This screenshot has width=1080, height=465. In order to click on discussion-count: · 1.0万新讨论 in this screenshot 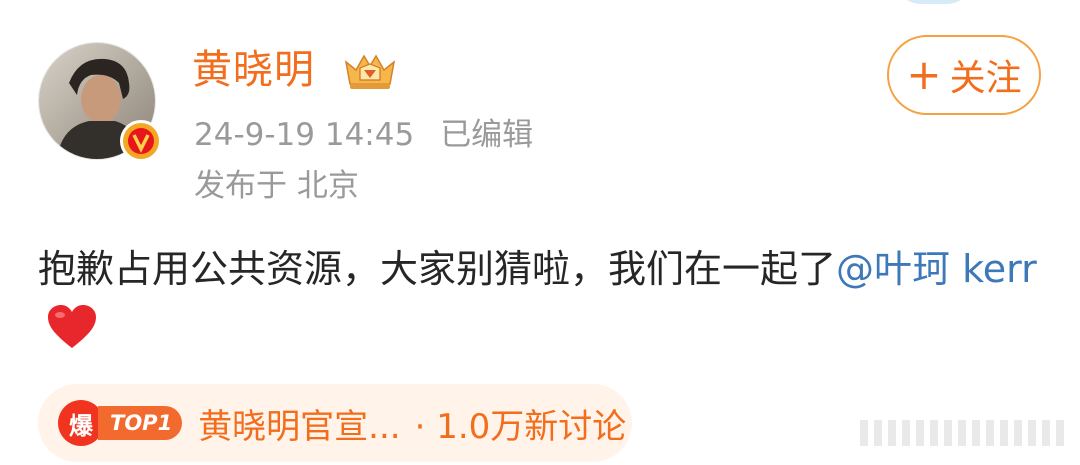, I will do `click(520, 426)`.